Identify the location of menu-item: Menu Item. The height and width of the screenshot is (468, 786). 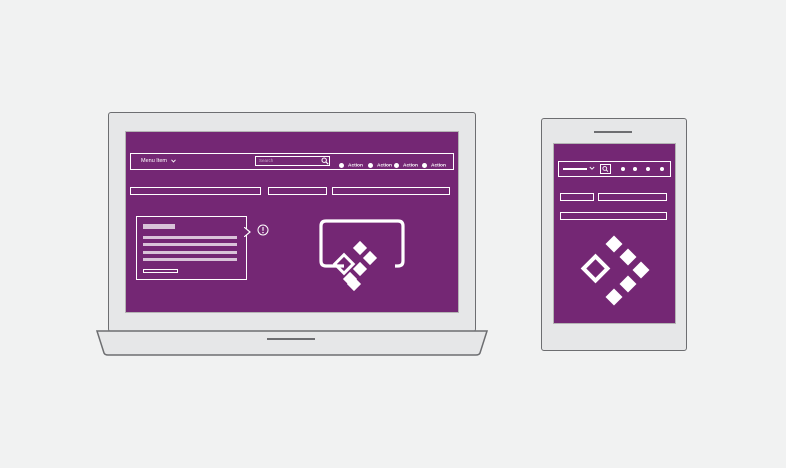
(158, 161).